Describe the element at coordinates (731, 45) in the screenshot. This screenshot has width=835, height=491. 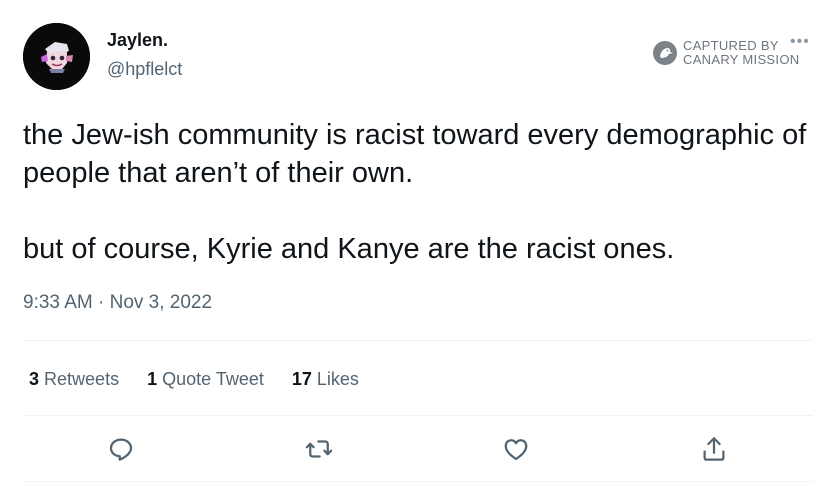
I see `watermark-line1: CAPTURED BY` at that location.